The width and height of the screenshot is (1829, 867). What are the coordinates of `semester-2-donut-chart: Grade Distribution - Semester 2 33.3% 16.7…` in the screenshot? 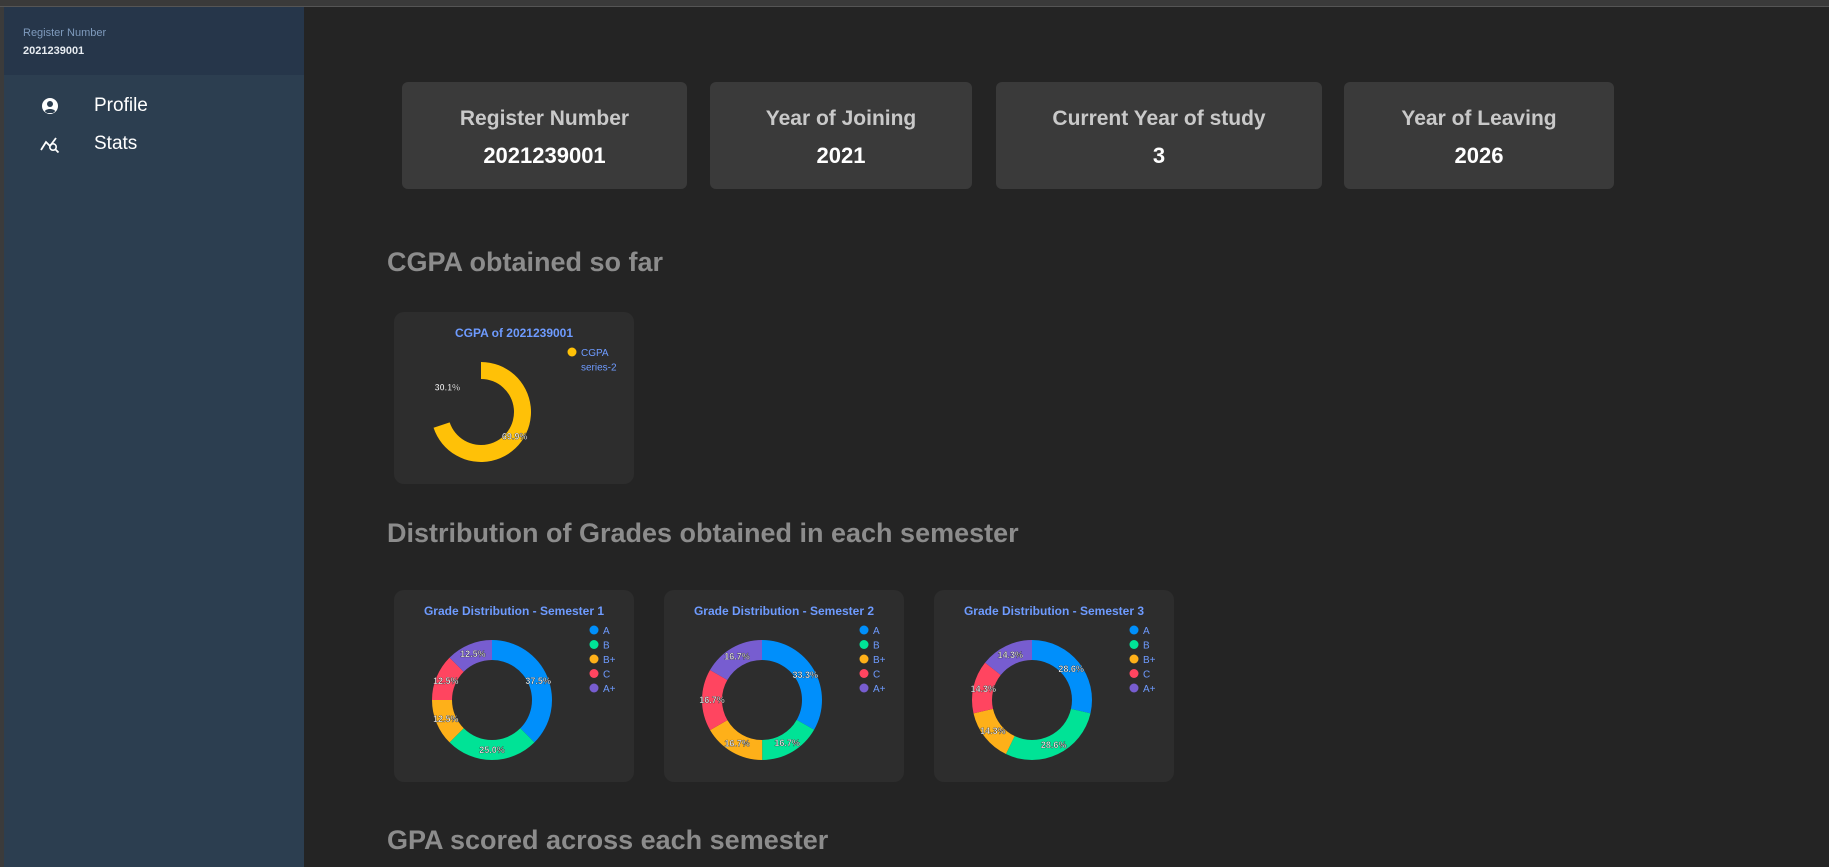 It's located at (790, 682).